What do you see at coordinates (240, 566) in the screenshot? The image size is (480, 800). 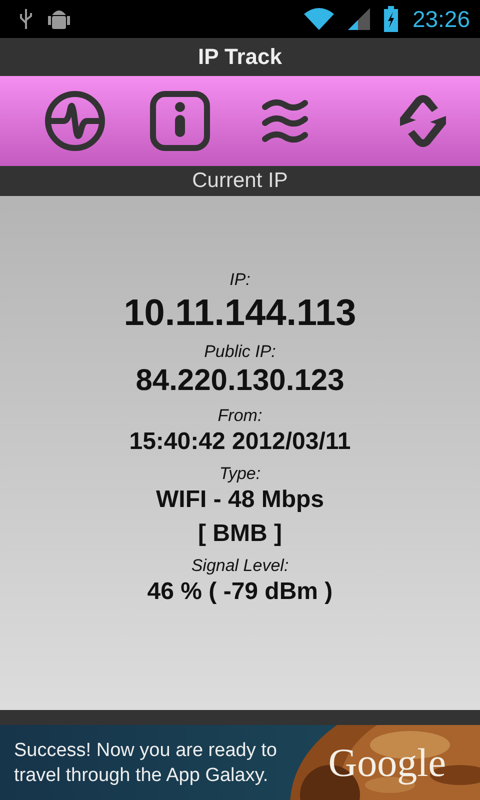 I see `field-label: Signal Level:` at bounding box center [240, 566].